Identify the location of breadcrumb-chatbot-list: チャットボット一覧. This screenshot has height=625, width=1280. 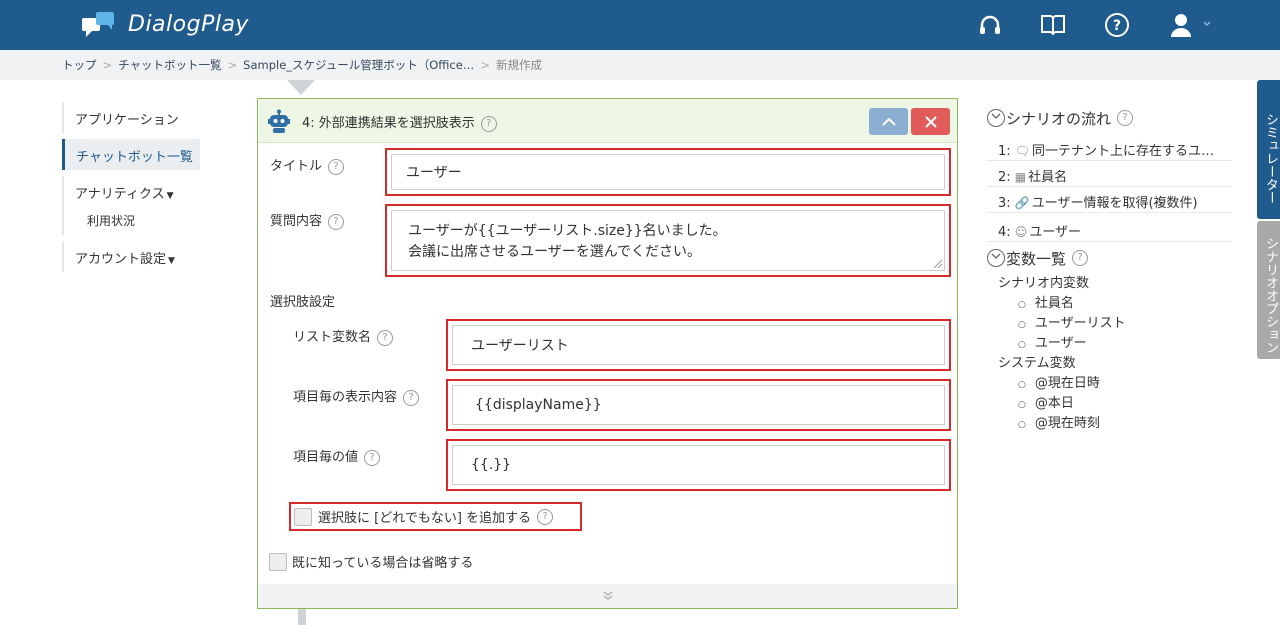
(169, 65).